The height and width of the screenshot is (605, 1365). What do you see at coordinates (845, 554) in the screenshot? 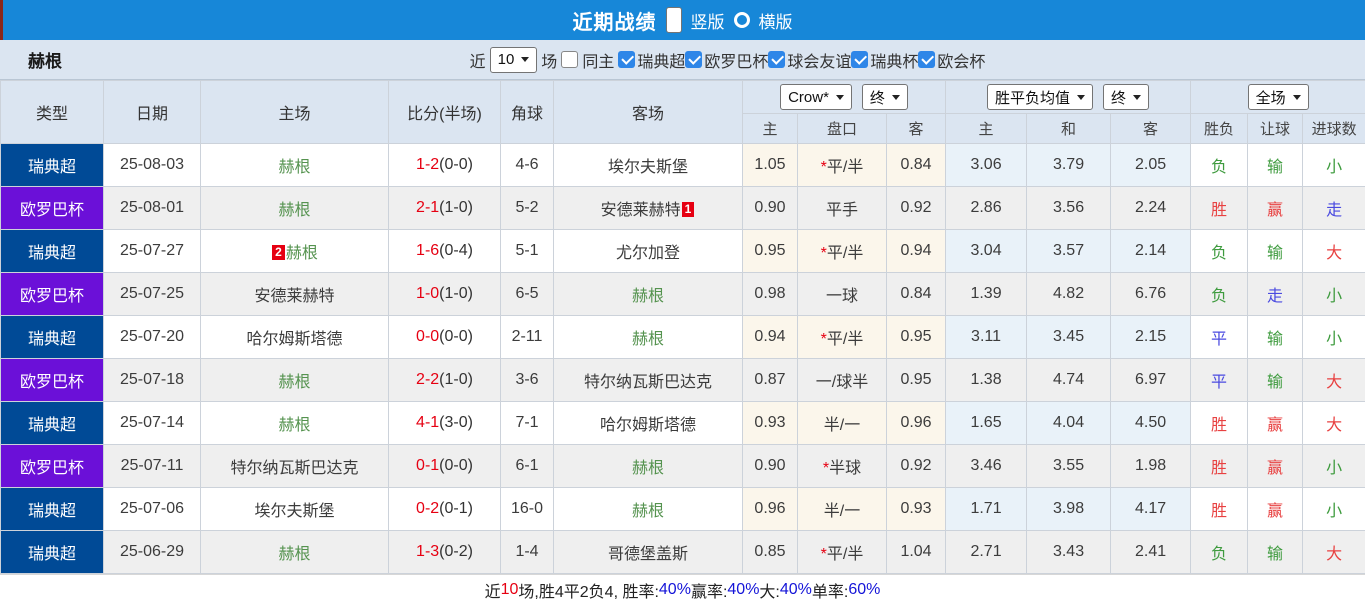
I see `handicap-text: 平/半` at bounding box center [845, 554].